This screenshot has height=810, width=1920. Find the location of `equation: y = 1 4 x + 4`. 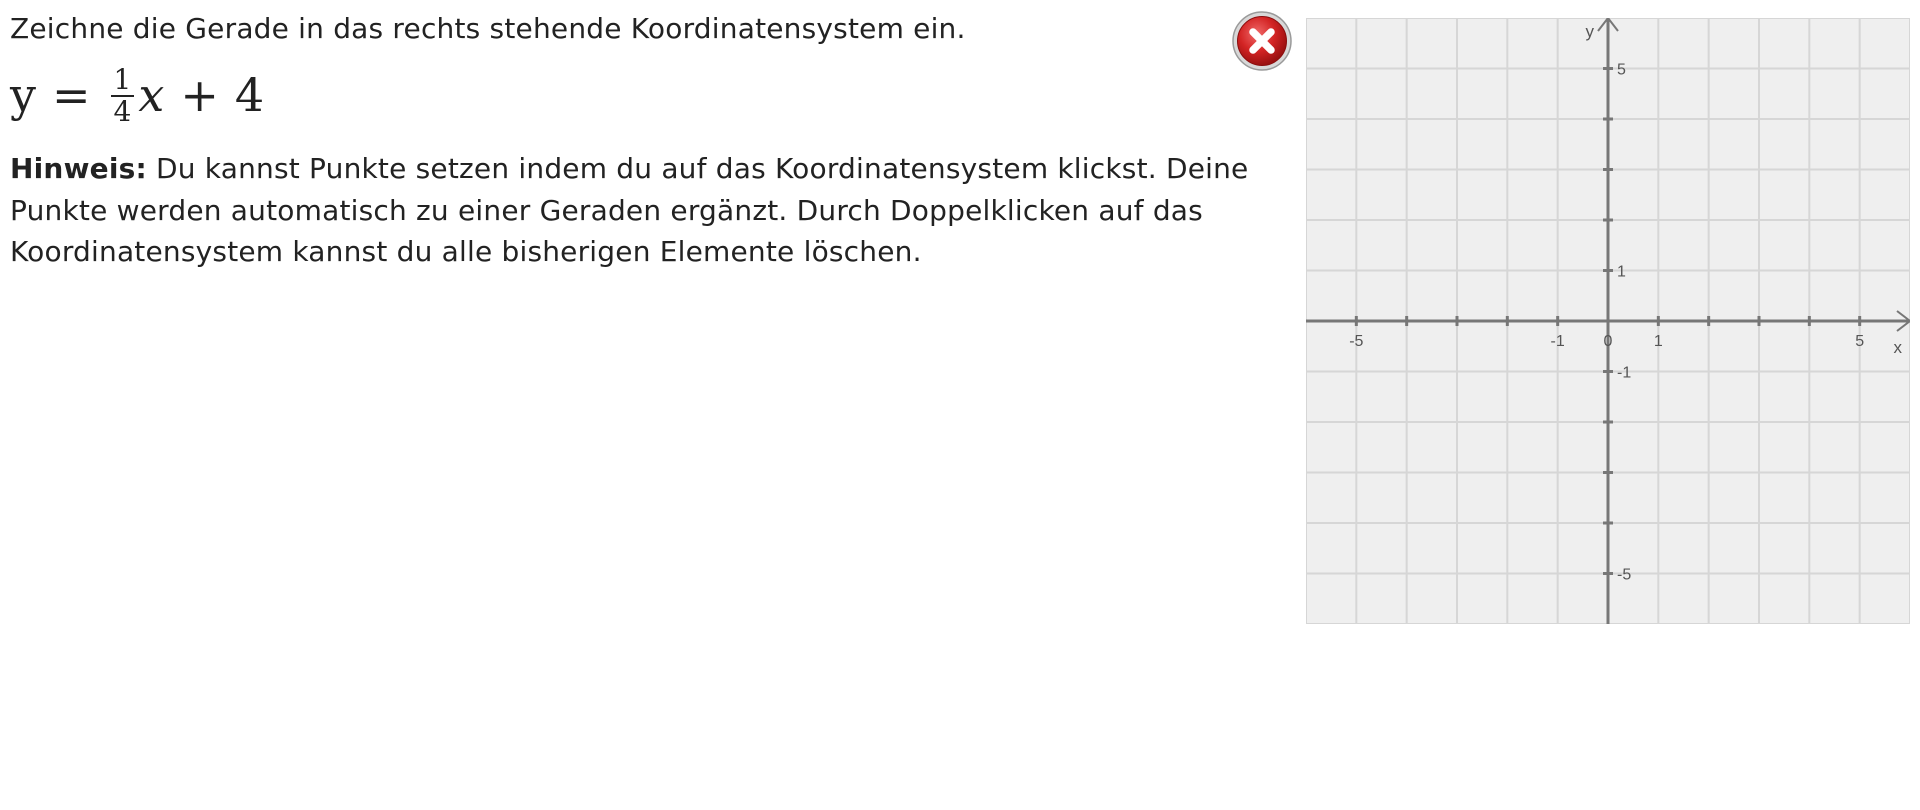

equation: y = 1 4 x + 4 is located at coordinates (137, 95).